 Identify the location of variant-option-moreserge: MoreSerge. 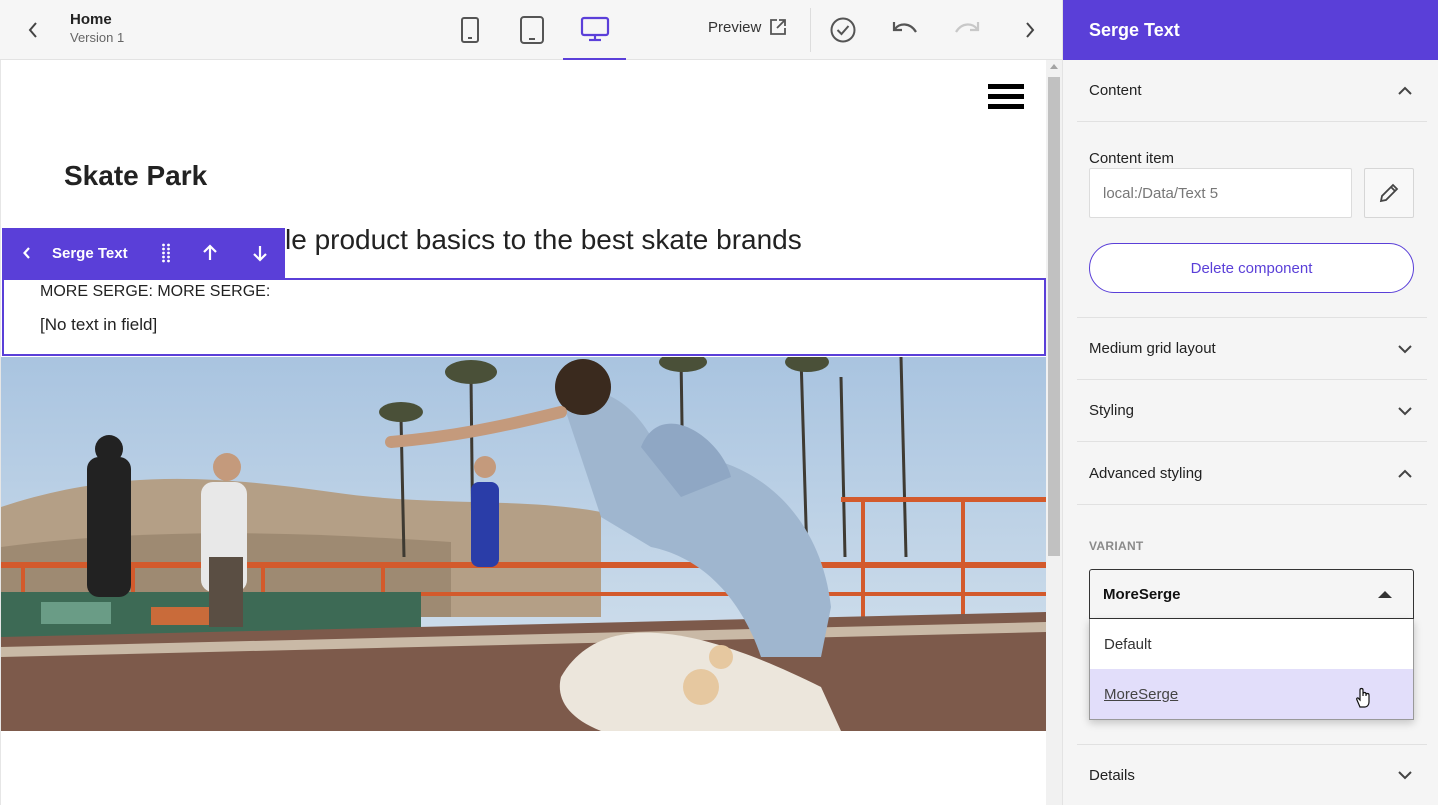
(1251, 694).